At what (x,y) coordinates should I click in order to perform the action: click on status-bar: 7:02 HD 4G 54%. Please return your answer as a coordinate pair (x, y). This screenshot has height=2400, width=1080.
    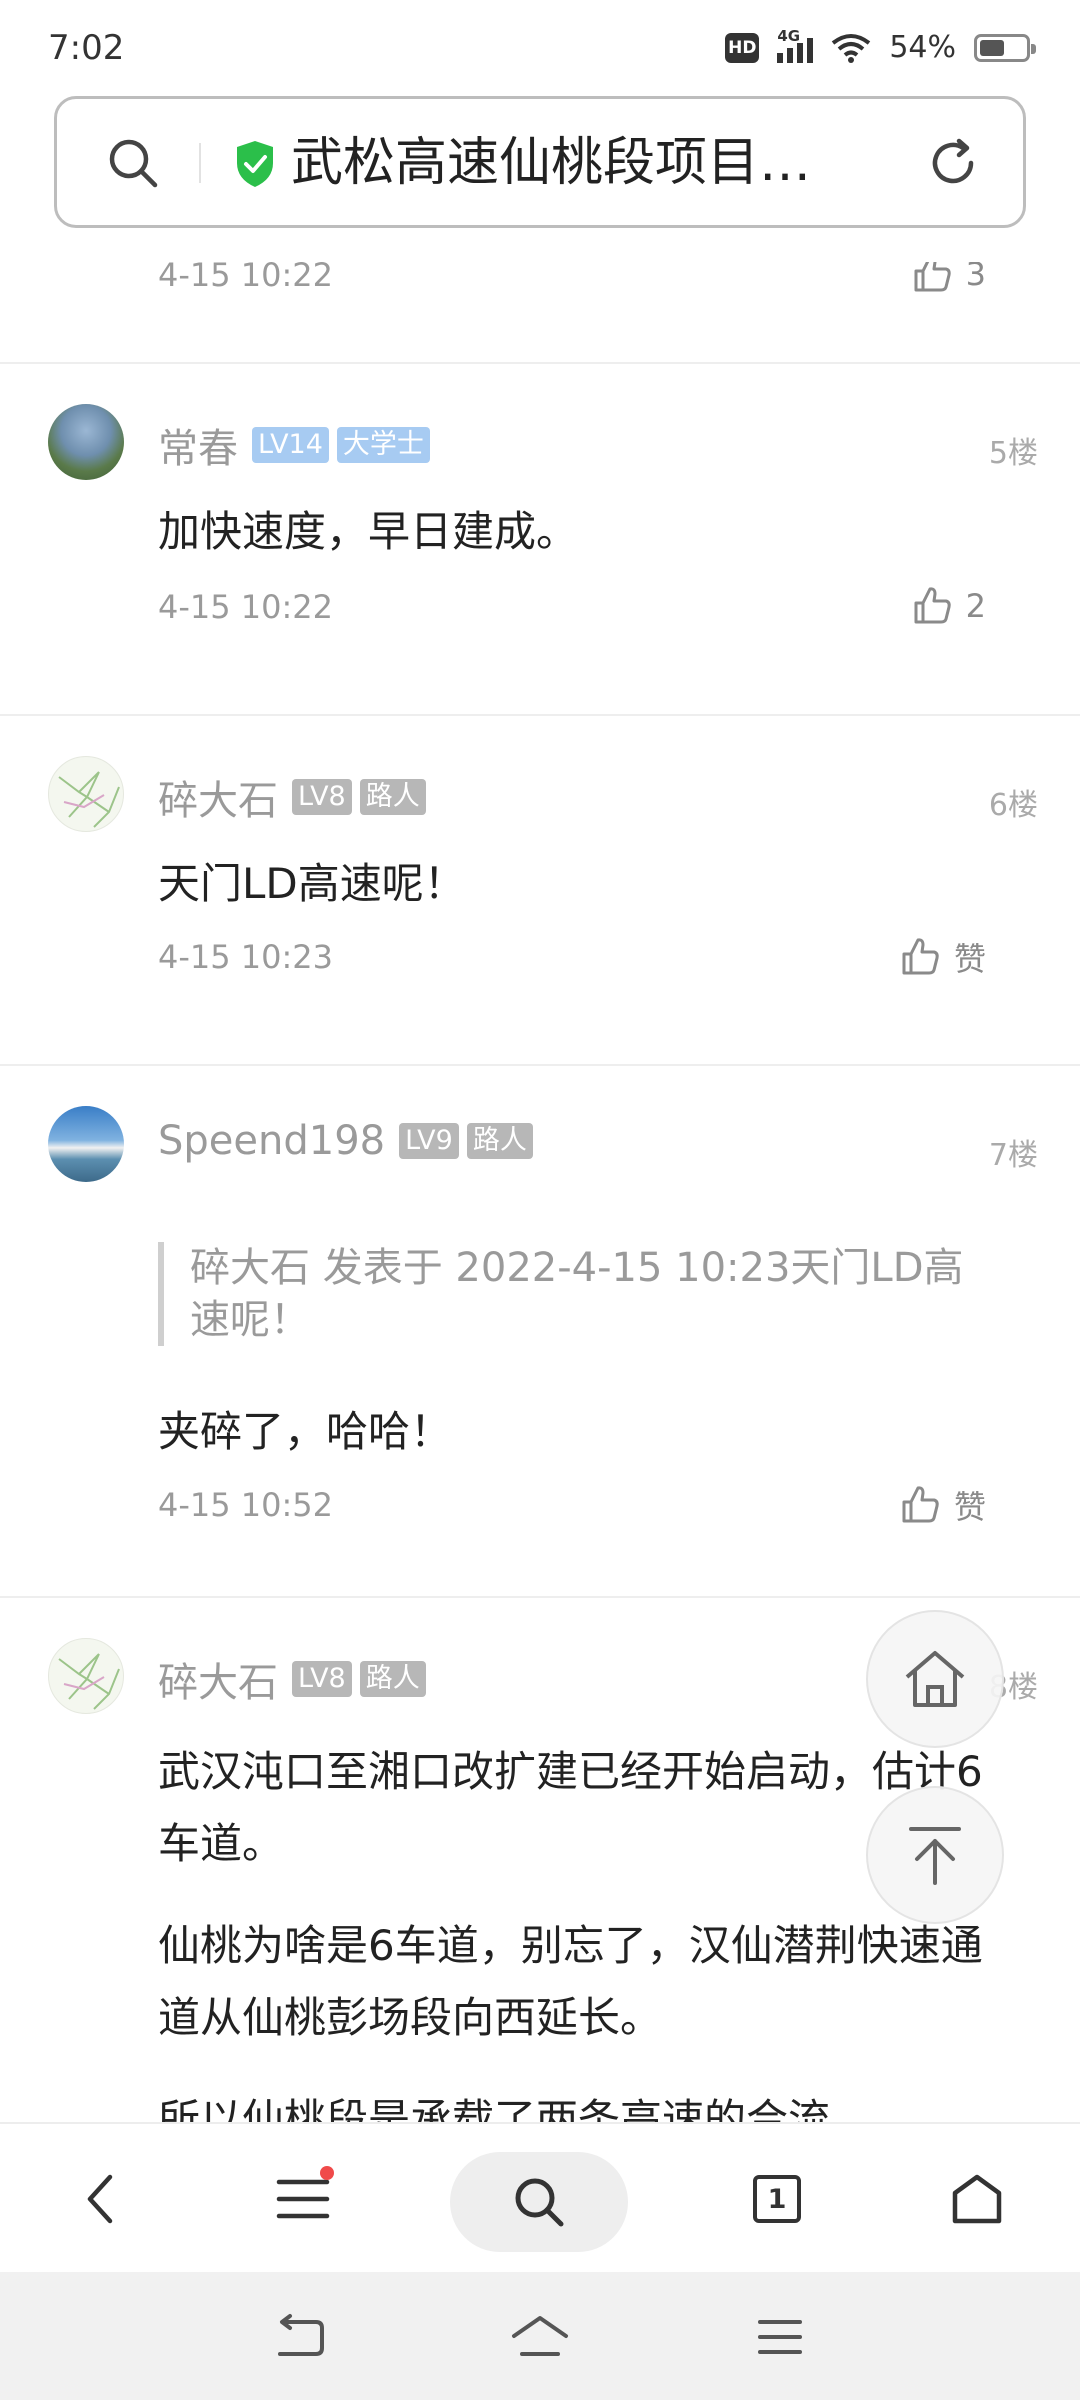
    Looking at the image, I should click on (540, 48).